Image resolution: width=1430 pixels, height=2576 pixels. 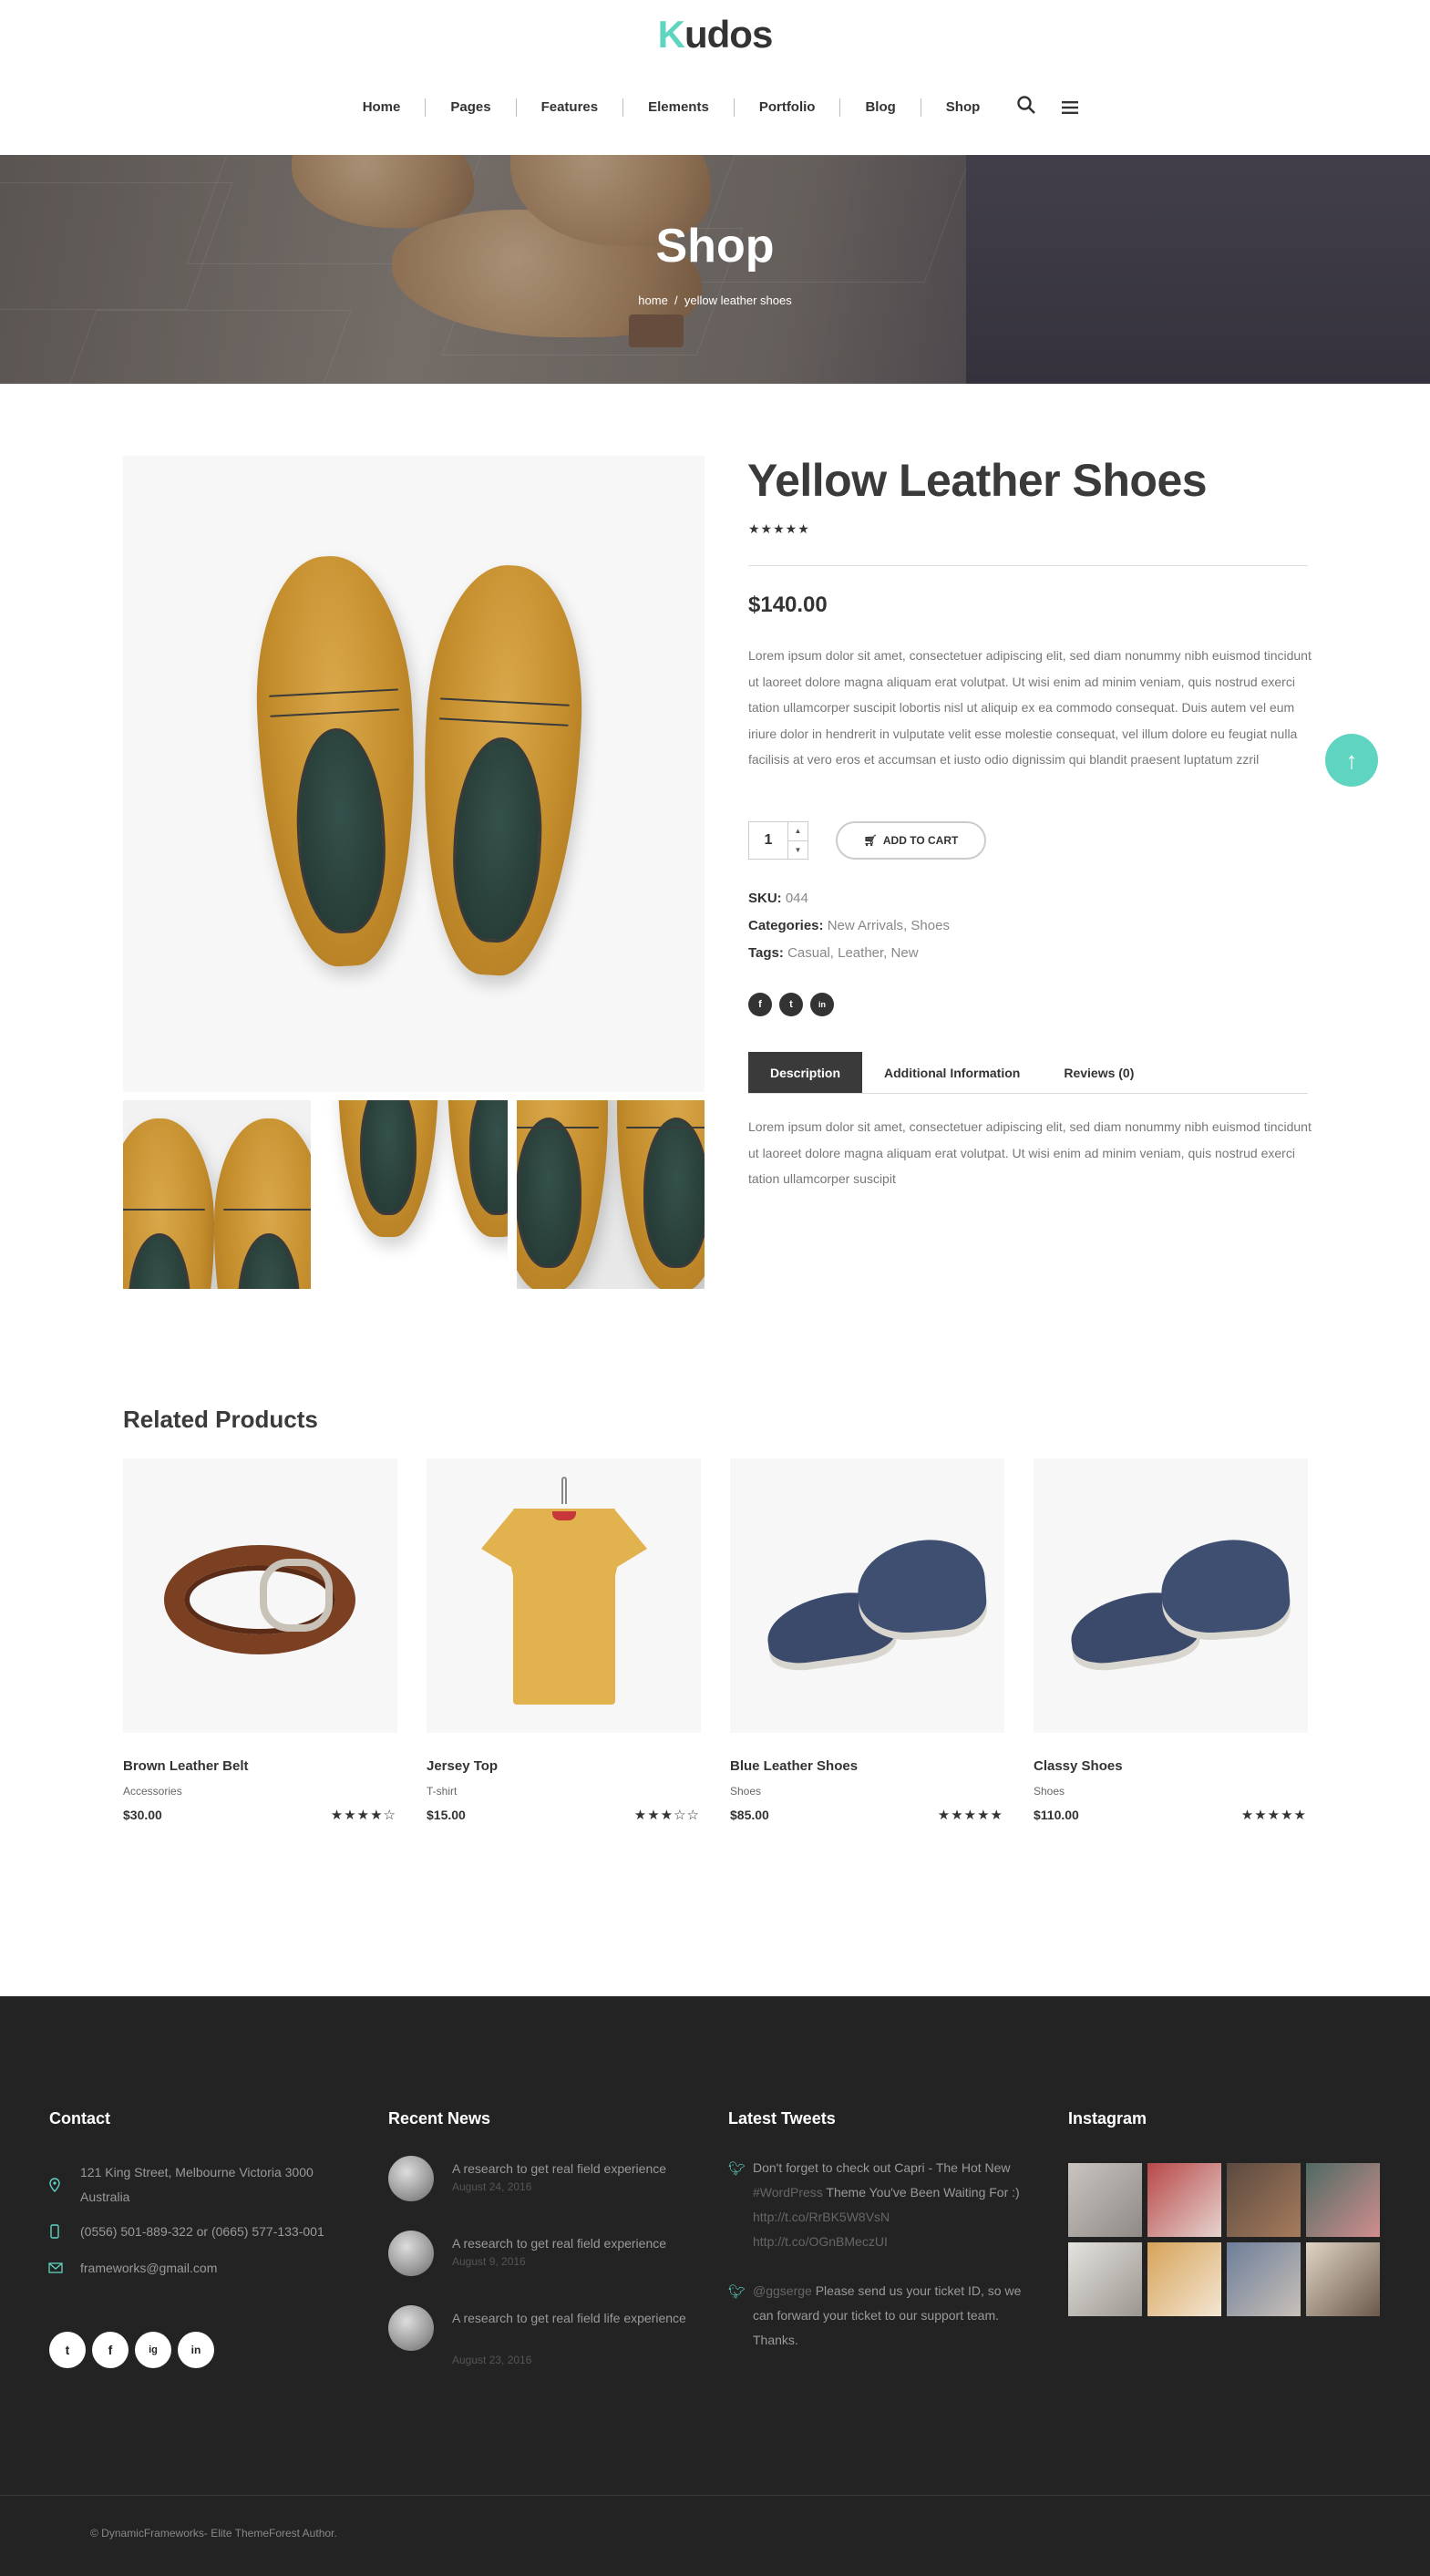 What do you see at coordinates (152, 1791) in the screenshot?
I see `related-product-category: Accessories` at bounding box center [152, 1791].